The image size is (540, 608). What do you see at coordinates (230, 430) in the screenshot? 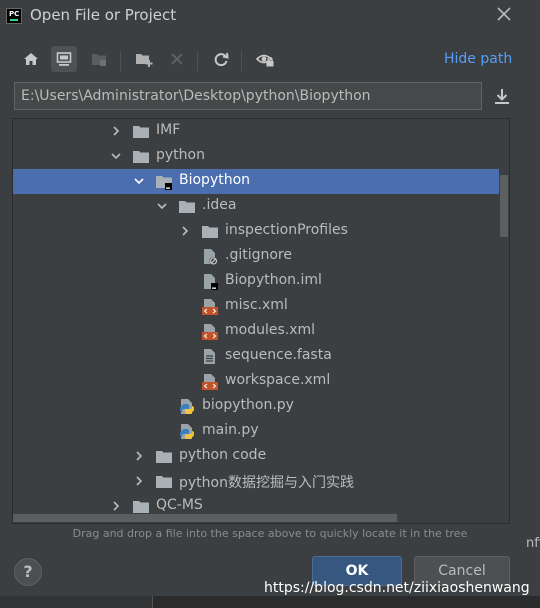
I see `tree-row-label: main.py` at bounding box center [230, 430].